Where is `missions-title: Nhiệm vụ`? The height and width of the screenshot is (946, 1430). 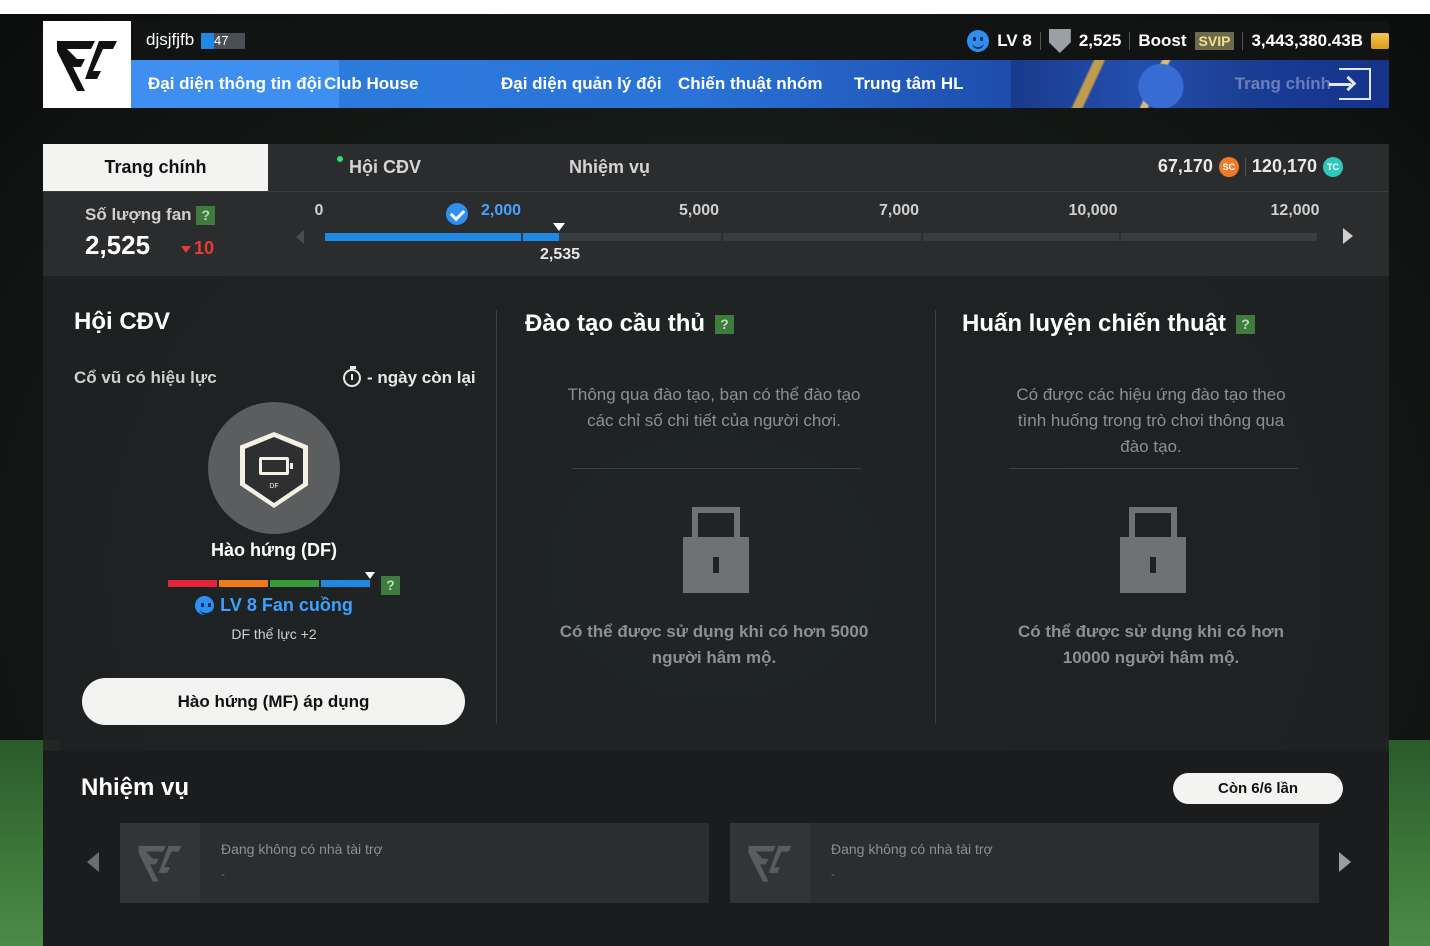
missions-title: Nhiệm vụ is located at coordinates (135, 787).